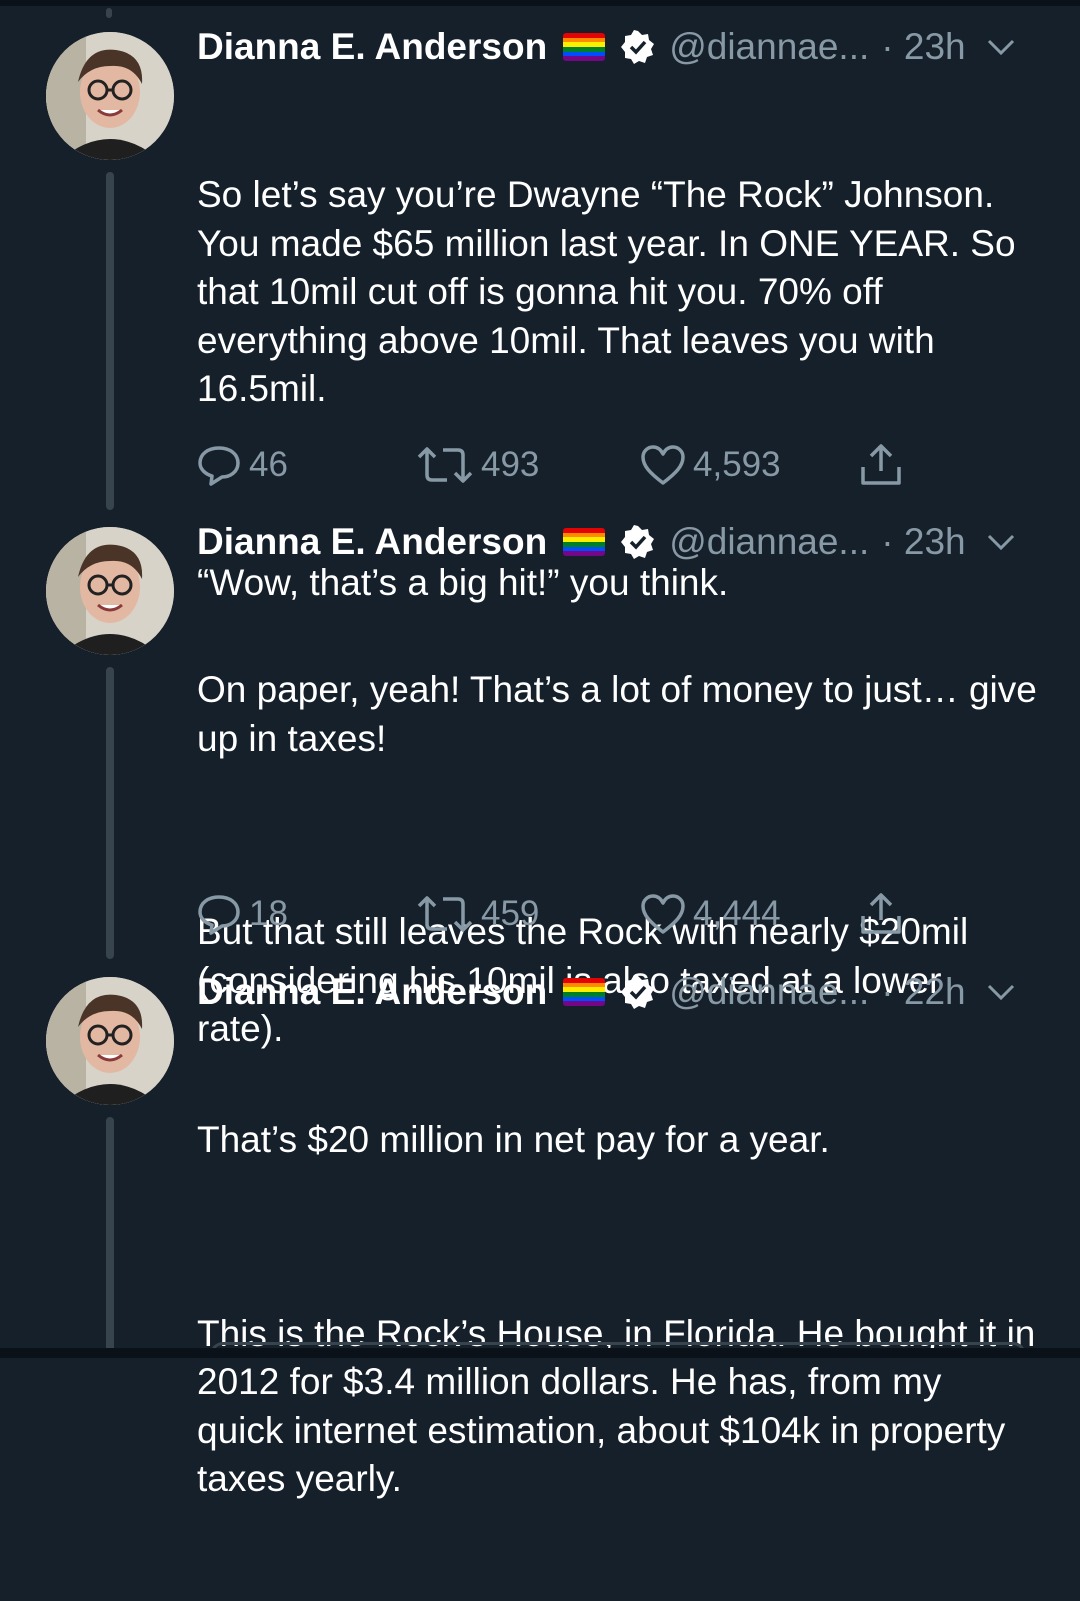 This screenshot has width=1080, height=1601. I want to click on like-button: 4,593, so click(710, 465).